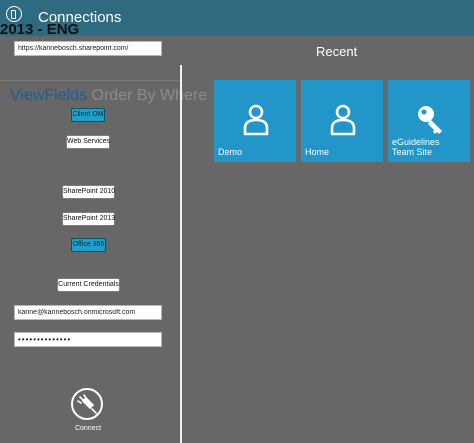  Describe the element at coordinates (181, 254) in the screenshot. I see `vertical-separator` at that location.